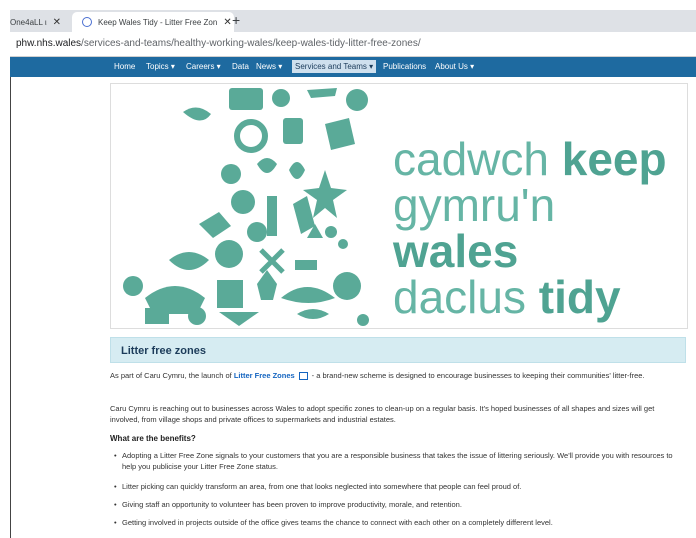 This screenshot has width=696, height=538. Describe the element at coordinates (404, 66) in the screenshot. I see `nav-publications: Publications` at that location.